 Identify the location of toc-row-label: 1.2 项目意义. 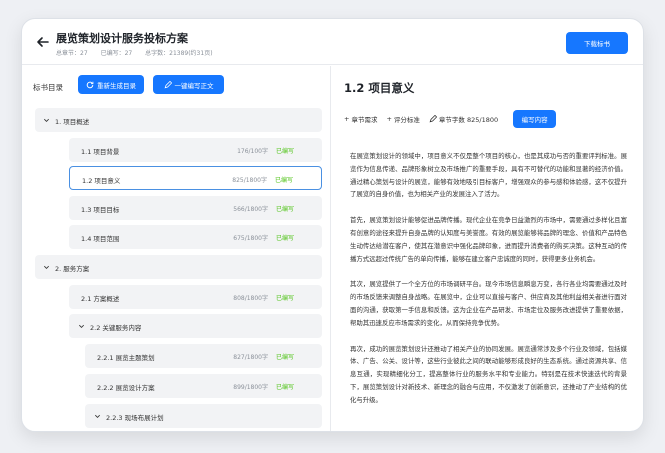
(101, 181).